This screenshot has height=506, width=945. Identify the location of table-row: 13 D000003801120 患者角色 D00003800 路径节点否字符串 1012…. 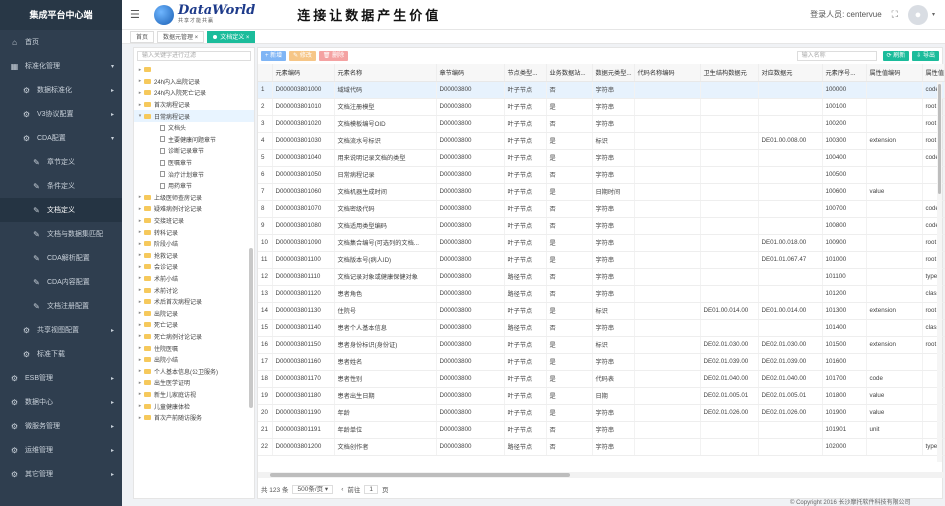
(601, 294).